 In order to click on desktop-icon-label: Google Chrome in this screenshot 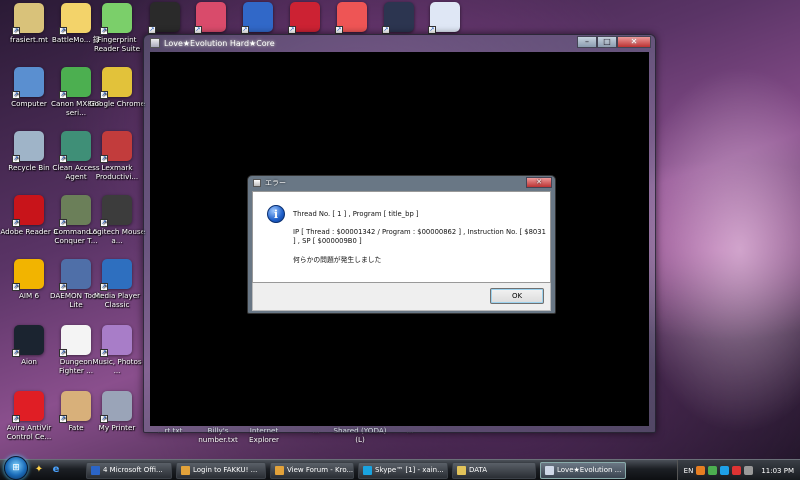, I will do `click(117, 103)`.